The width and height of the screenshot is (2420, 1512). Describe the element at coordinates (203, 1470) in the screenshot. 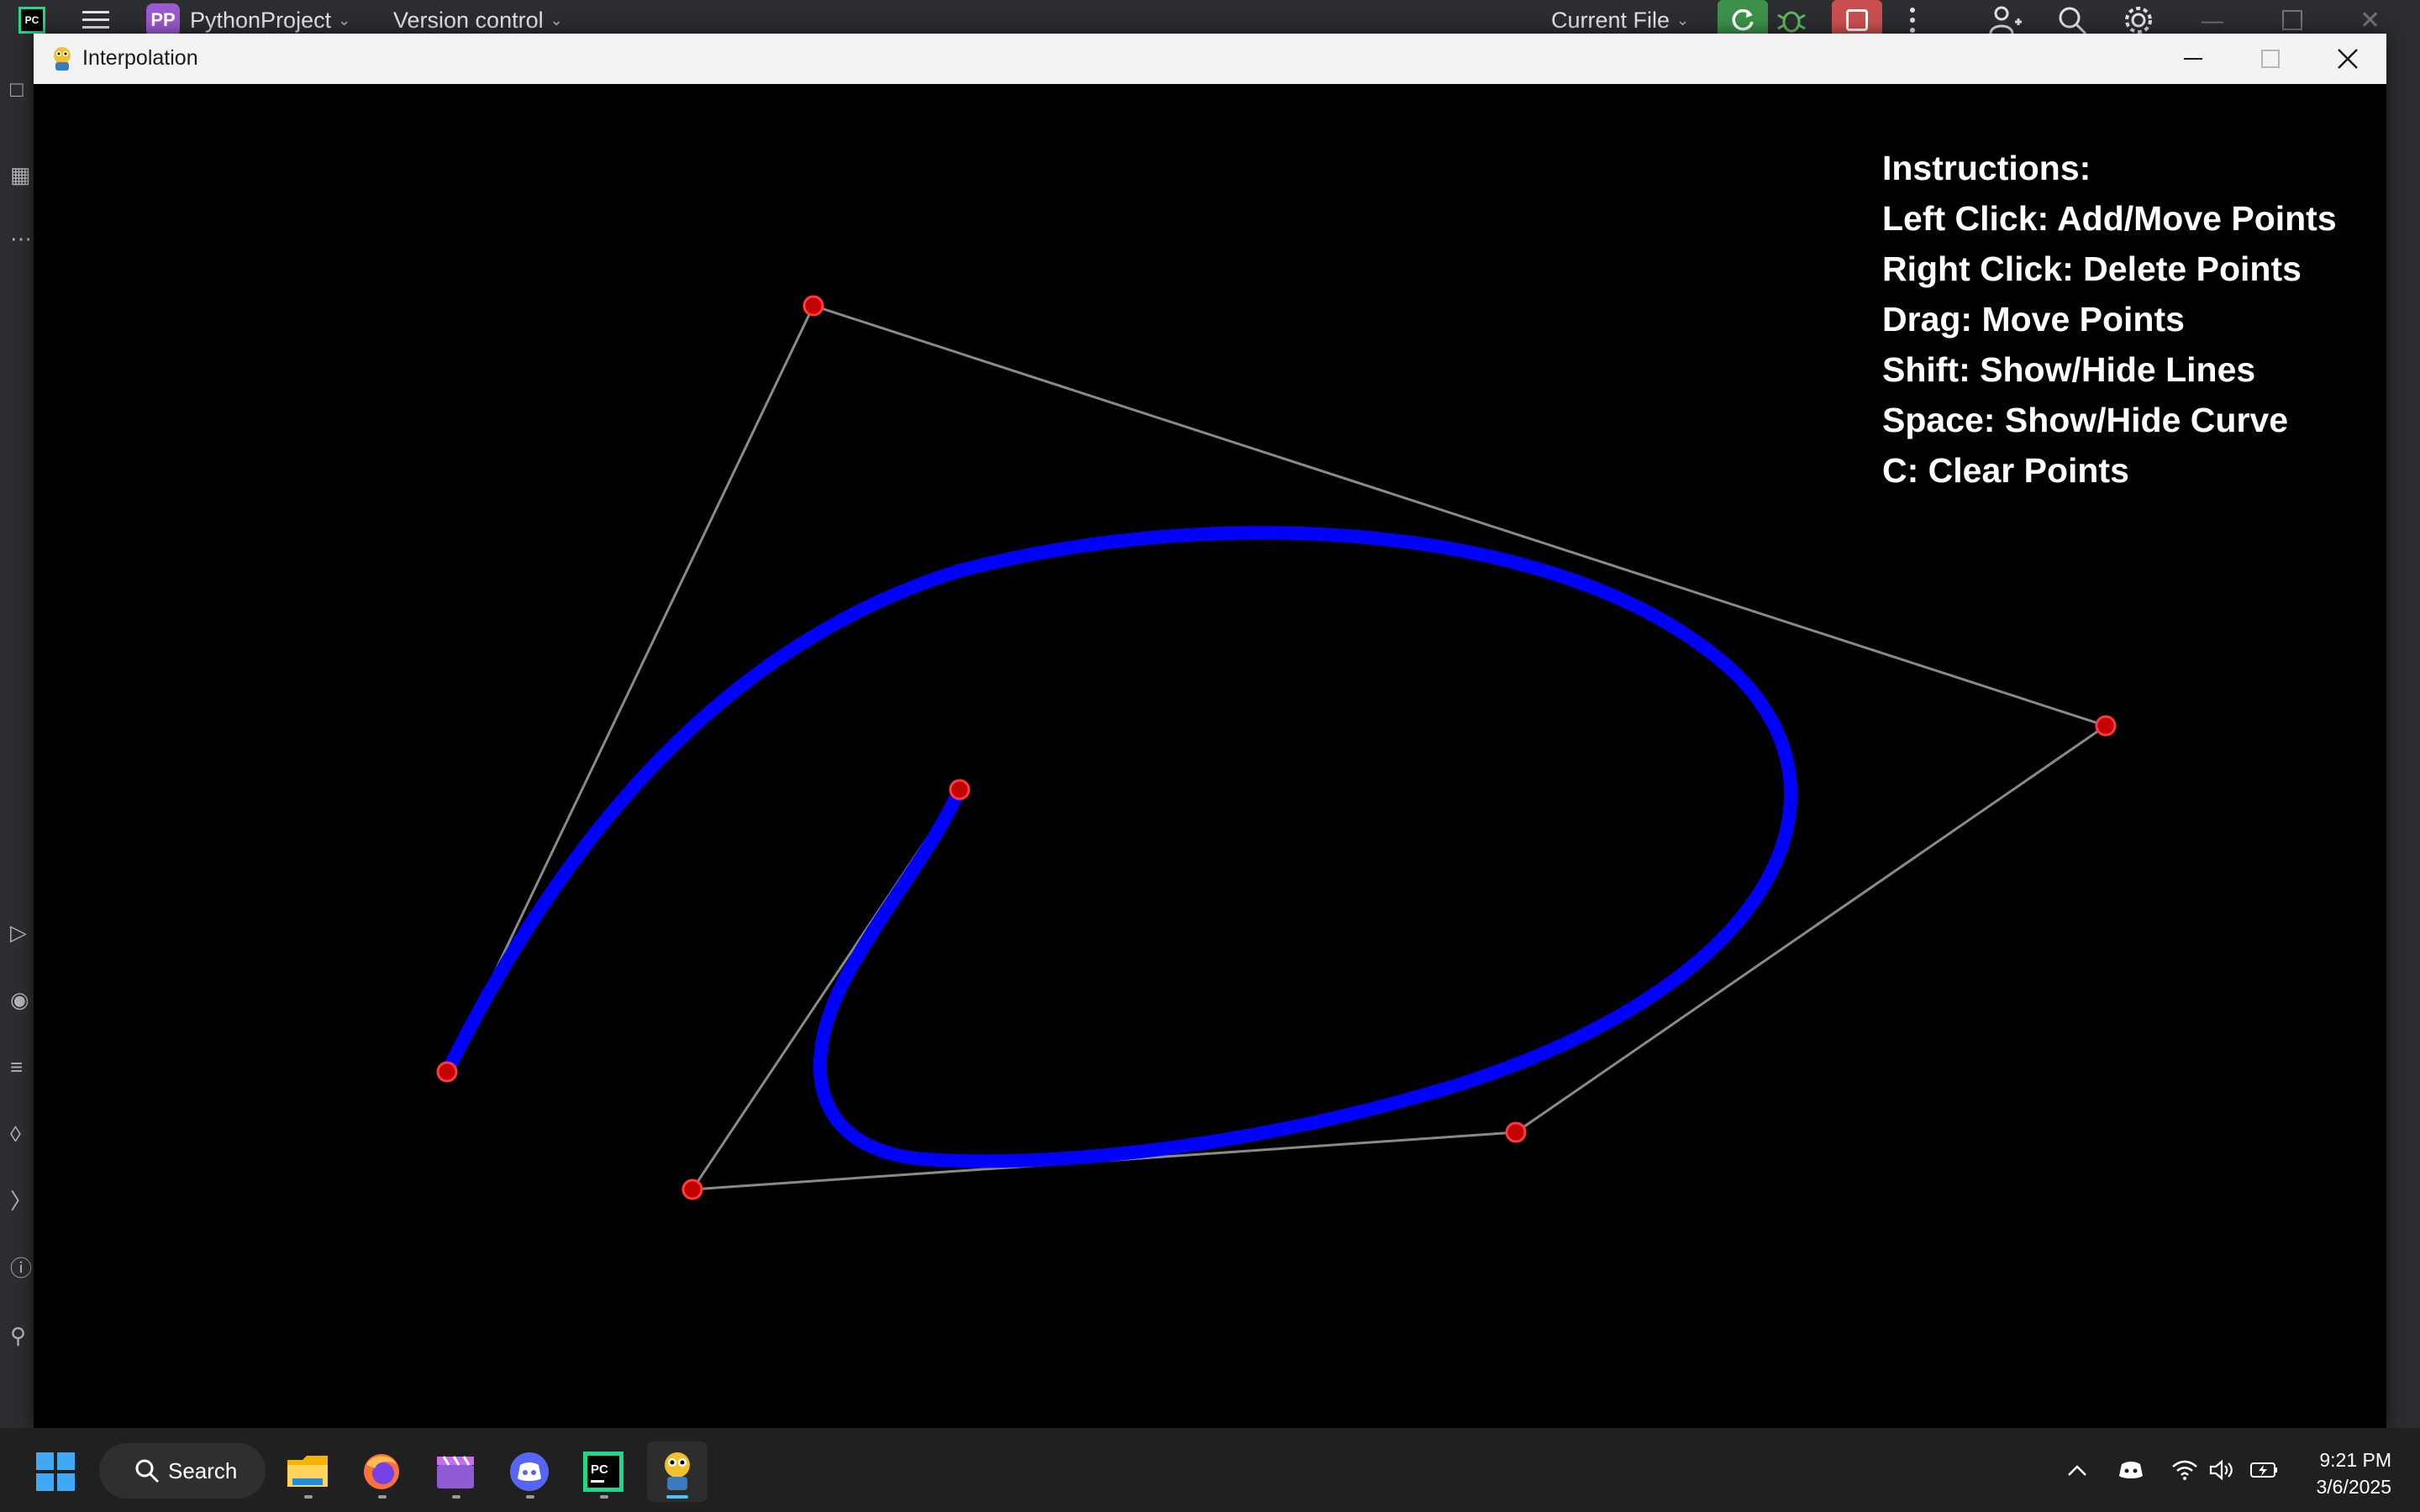

I see `search-label: Search` at that location.